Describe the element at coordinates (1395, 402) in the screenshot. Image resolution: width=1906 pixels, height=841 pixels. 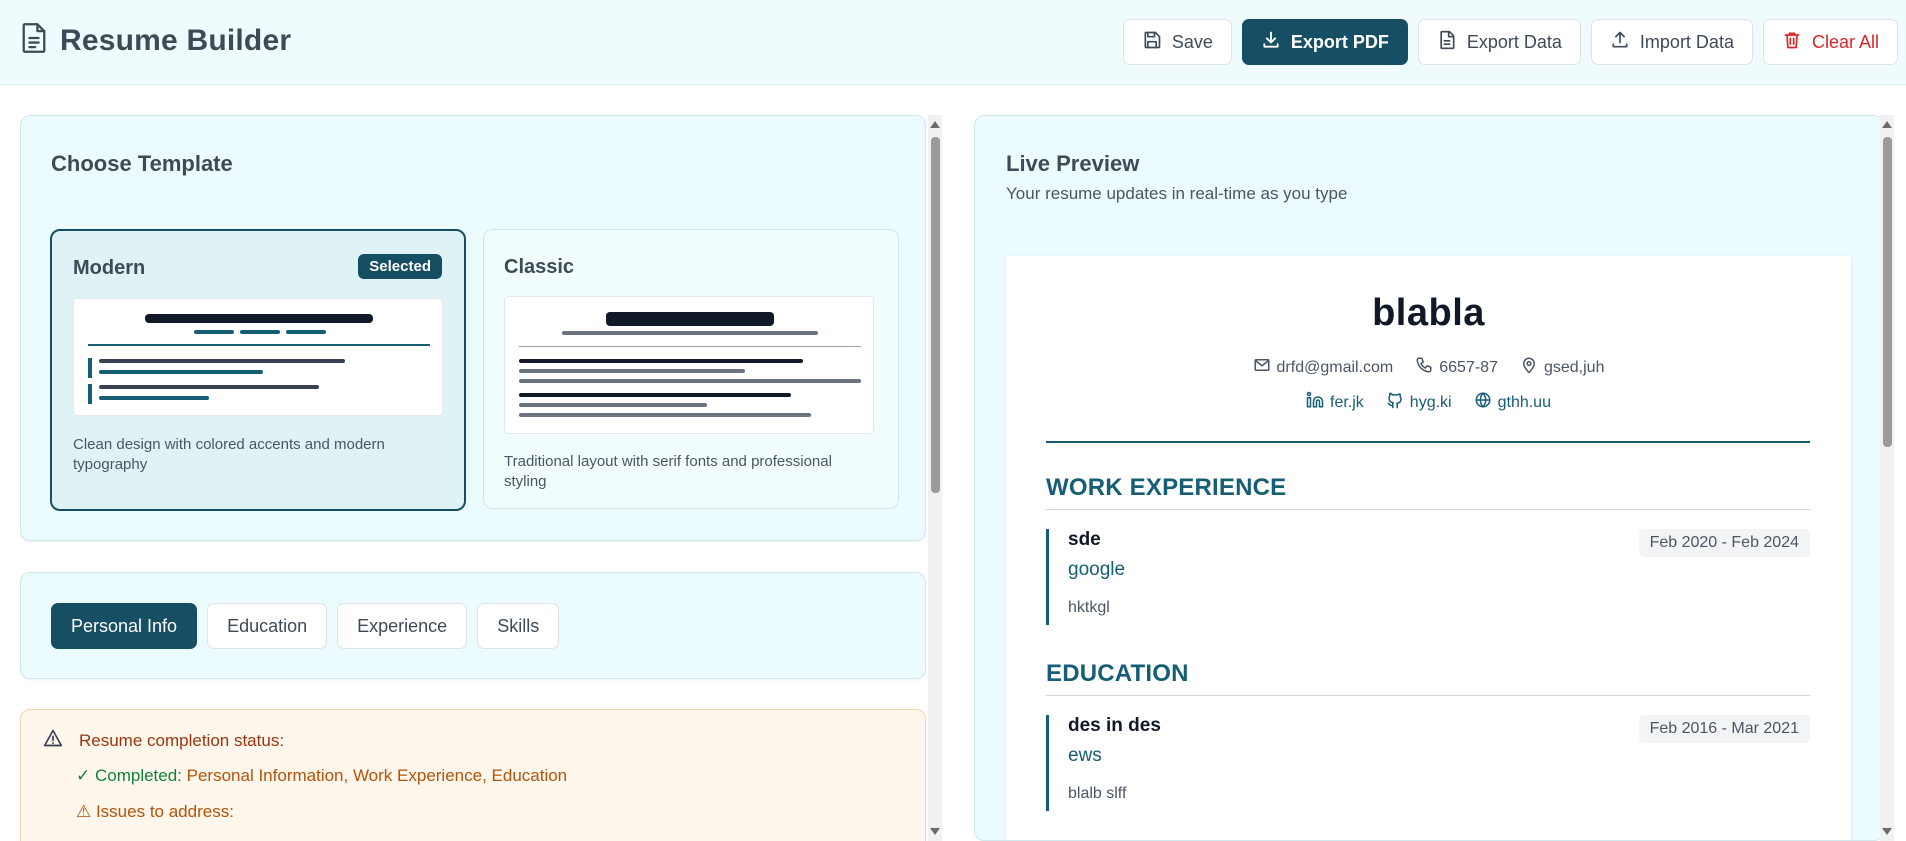
I see `github-icon` at that location.